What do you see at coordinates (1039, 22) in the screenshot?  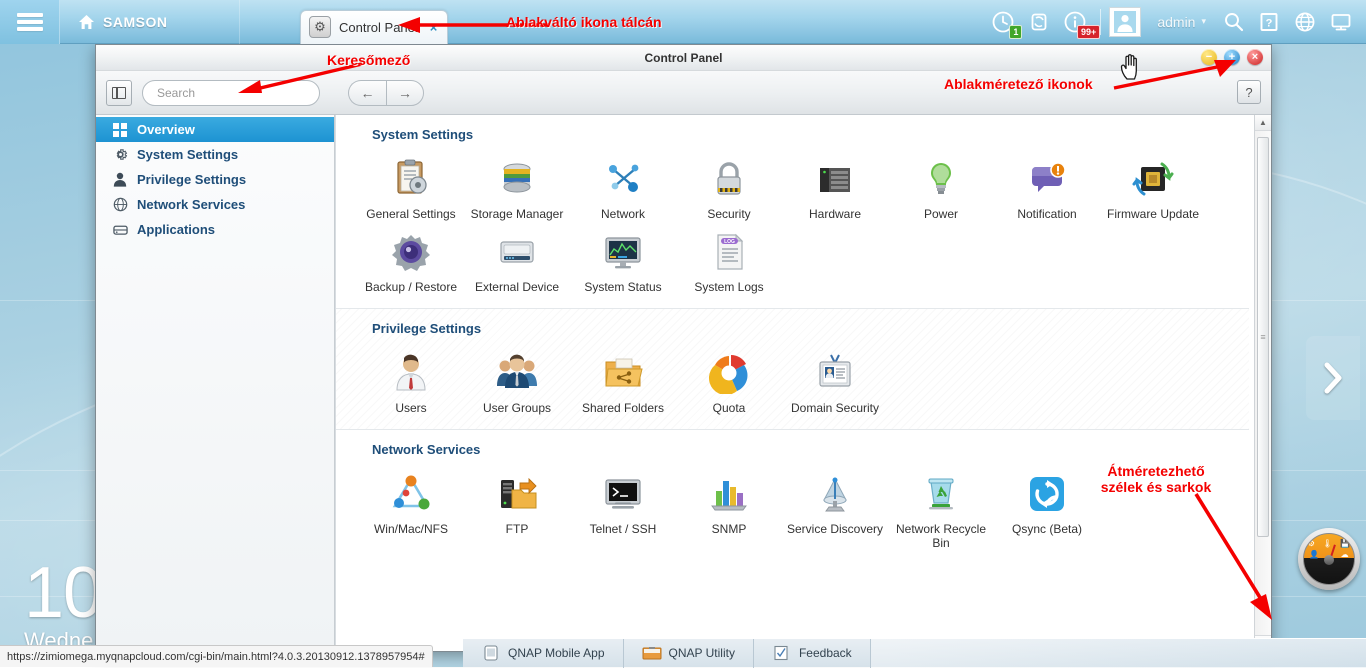 I see `external-device-button` at bounding box center [1039, 22].